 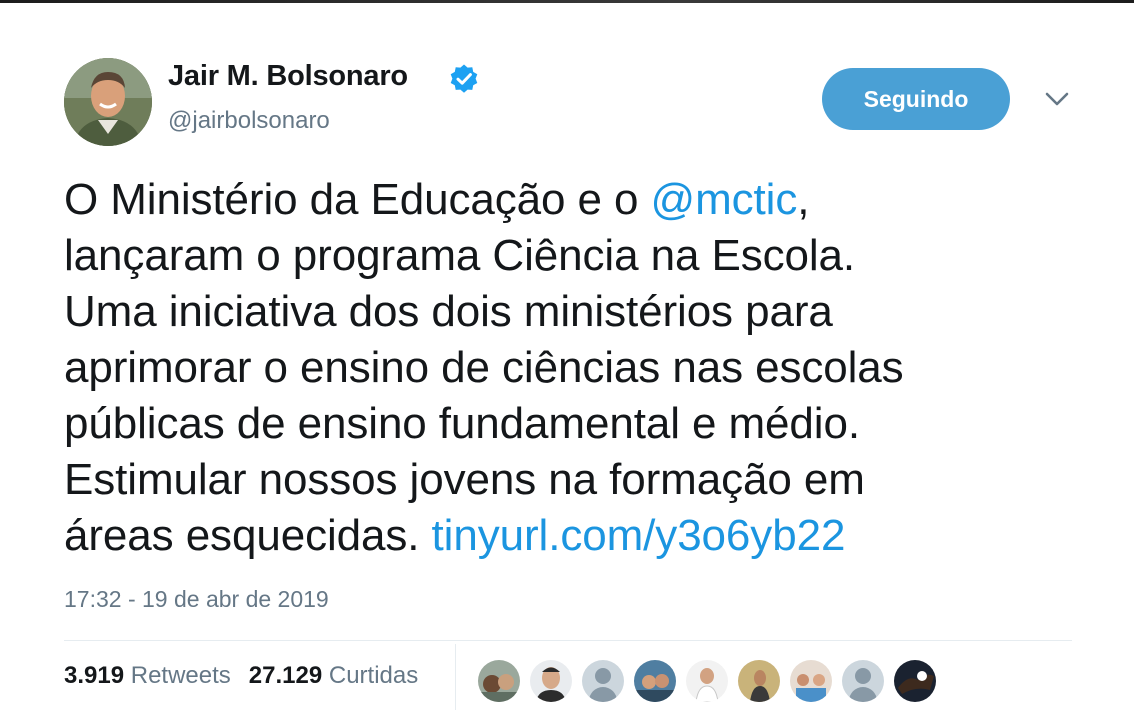 I want to click on avatar-photo, so click(x=108, y=102).